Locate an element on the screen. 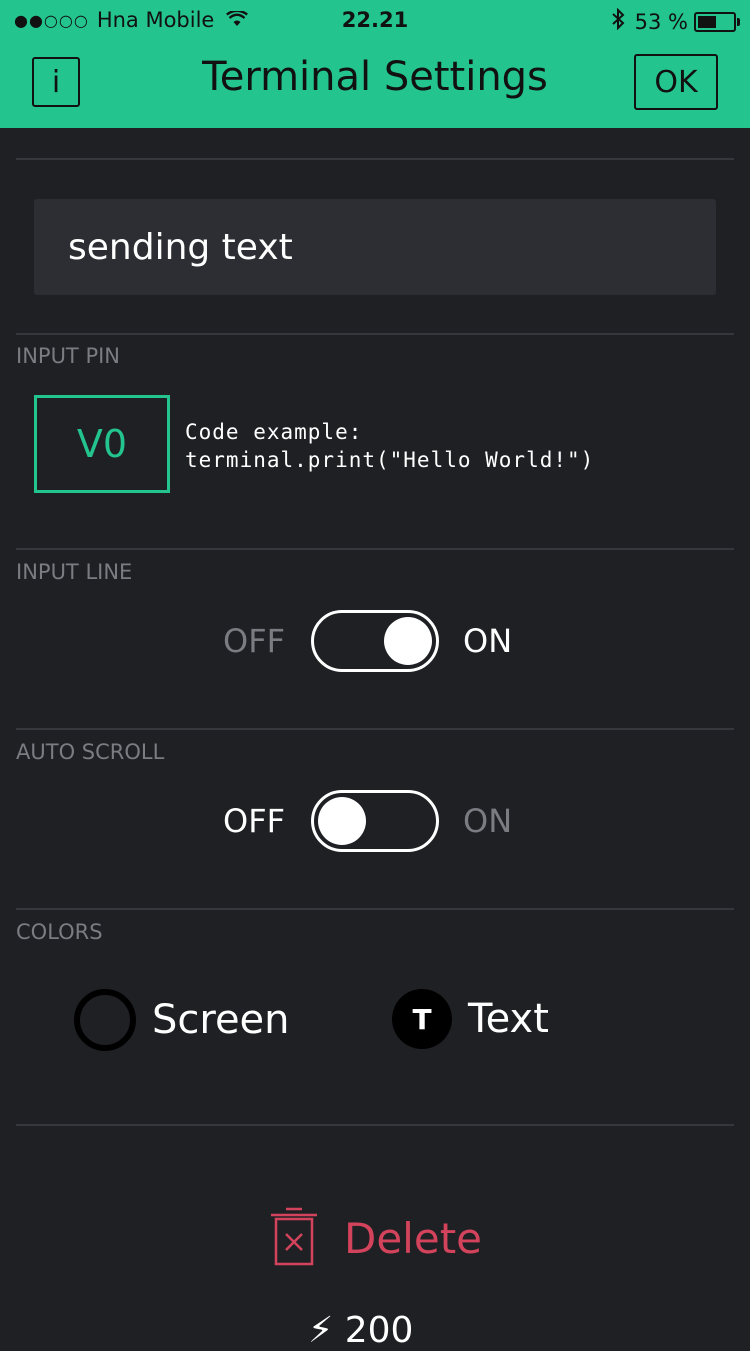 The height and width of the screenshot is (1351, 750). terminal-name-input: sending text is located at coordinates (375, 247).